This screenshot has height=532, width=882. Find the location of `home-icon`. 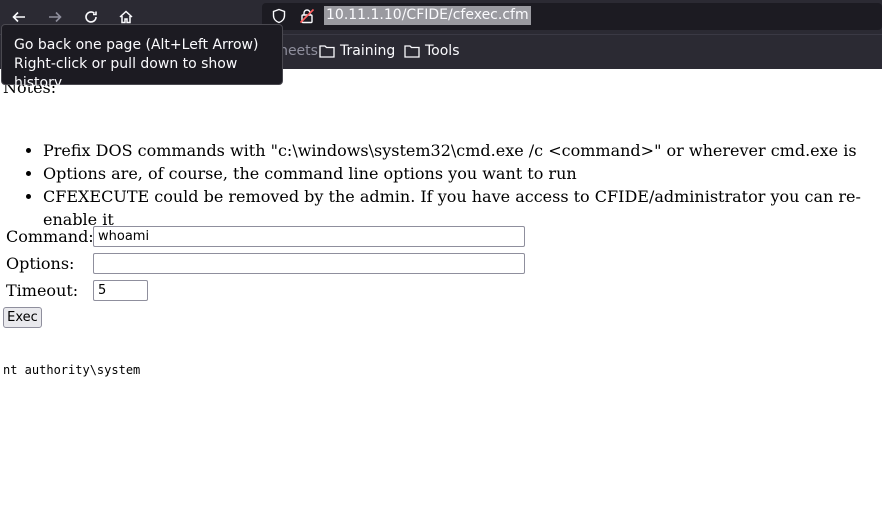

home-icon is located at coordinates (126, 17).